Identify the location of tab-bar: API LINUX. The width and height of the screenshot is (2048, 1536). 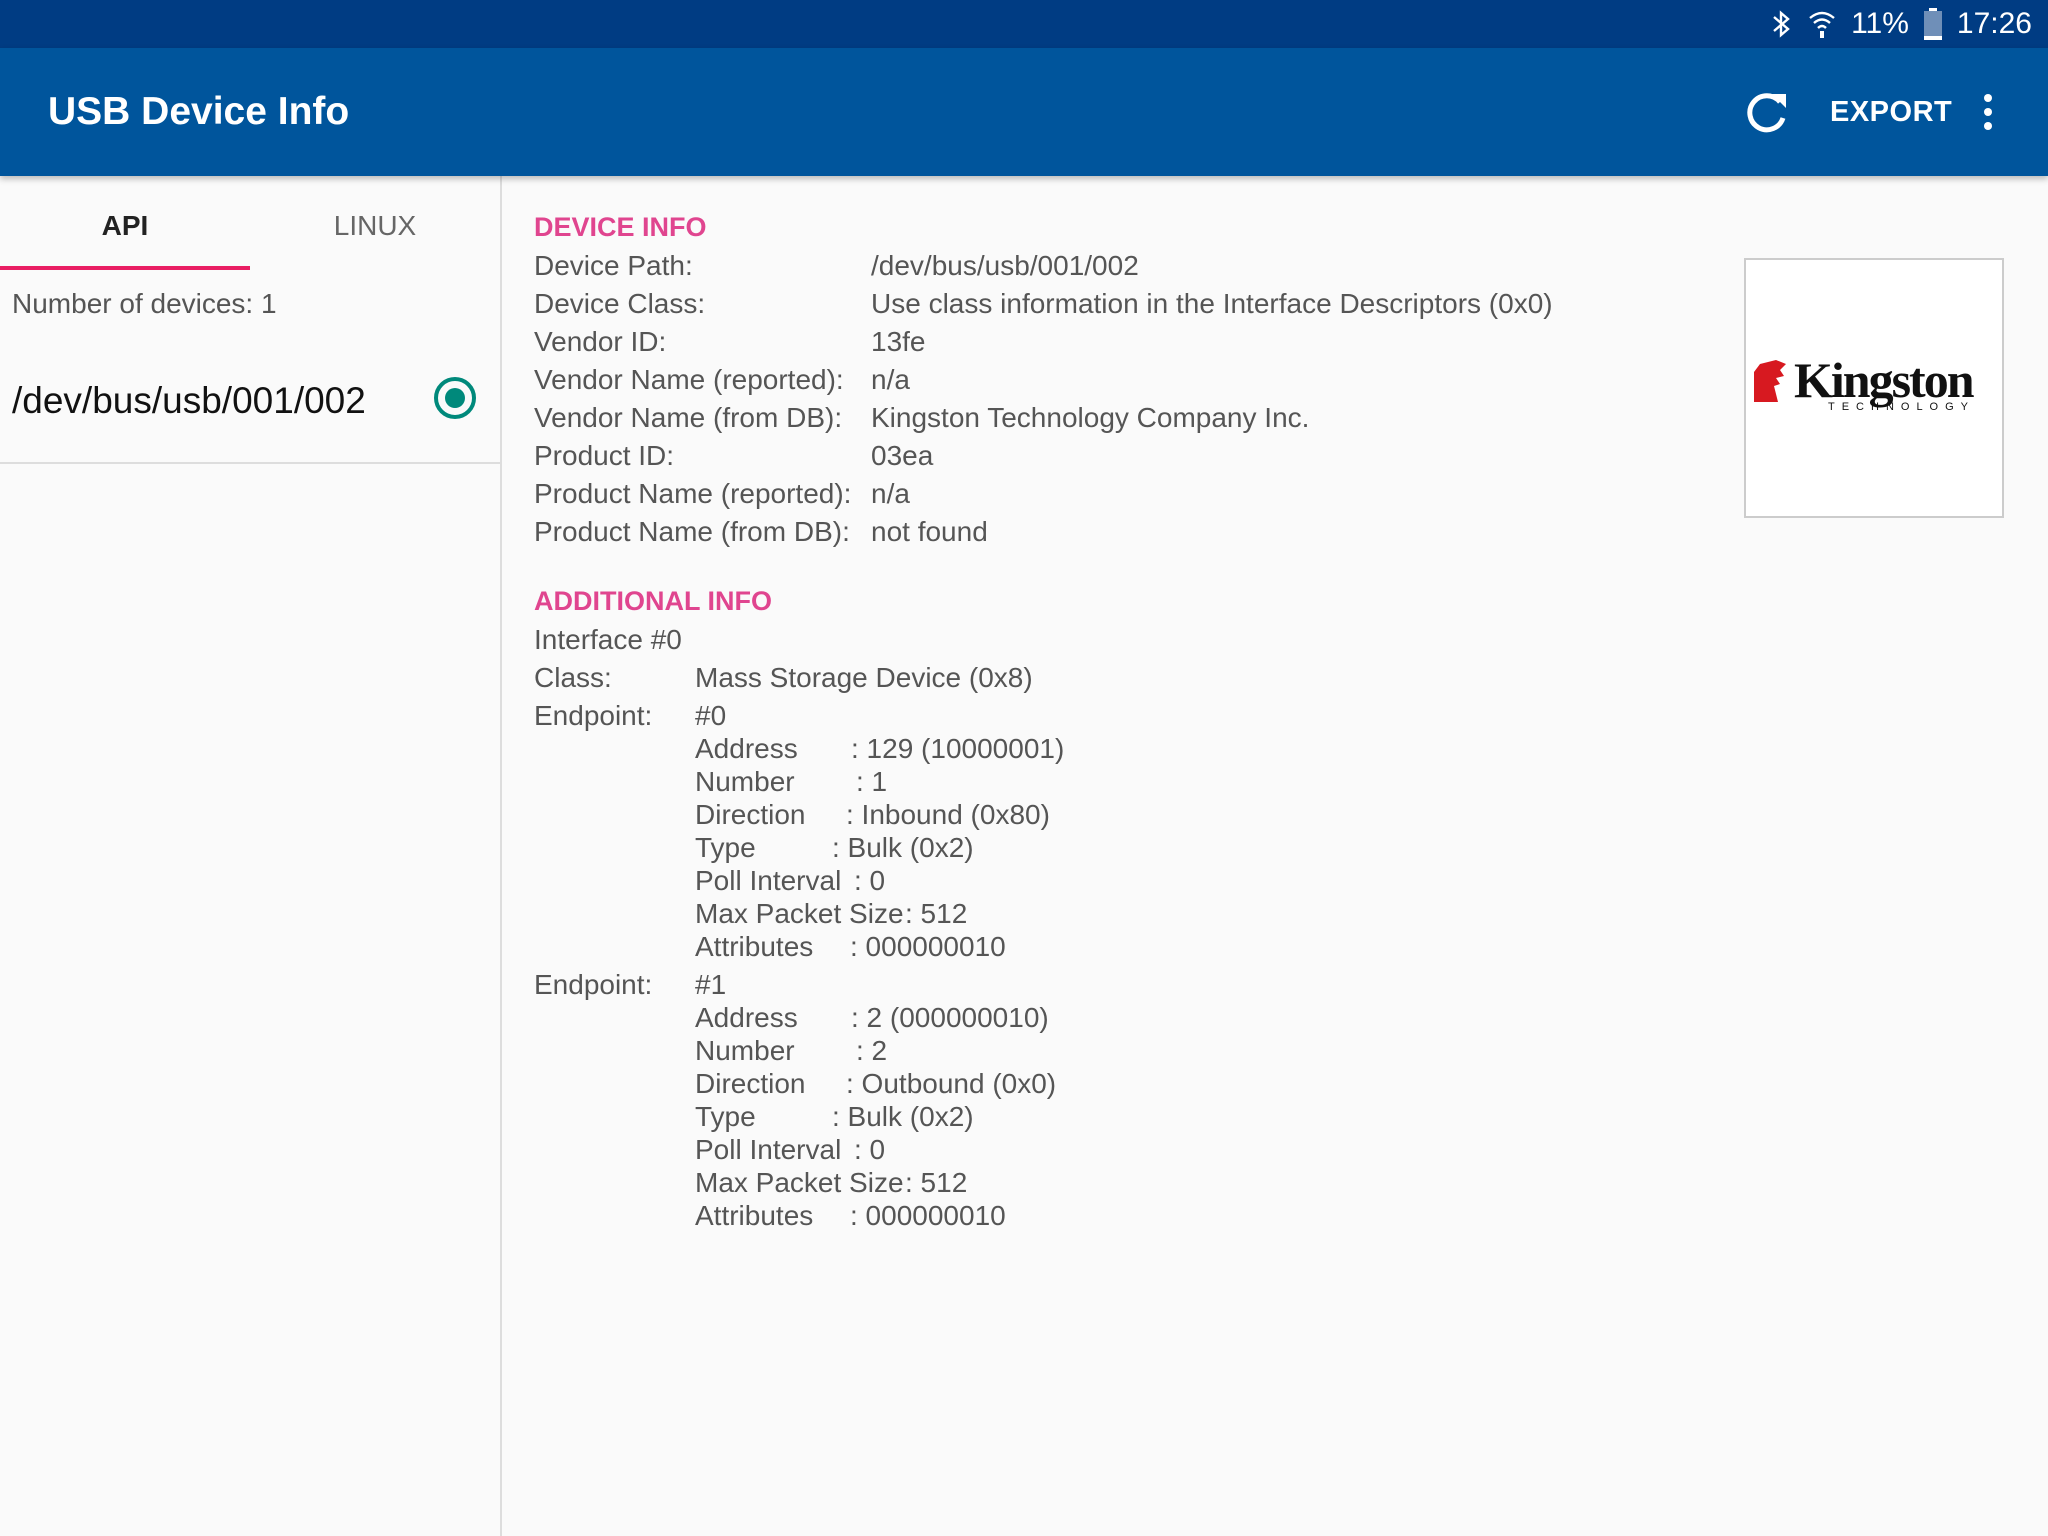
(250, 224).